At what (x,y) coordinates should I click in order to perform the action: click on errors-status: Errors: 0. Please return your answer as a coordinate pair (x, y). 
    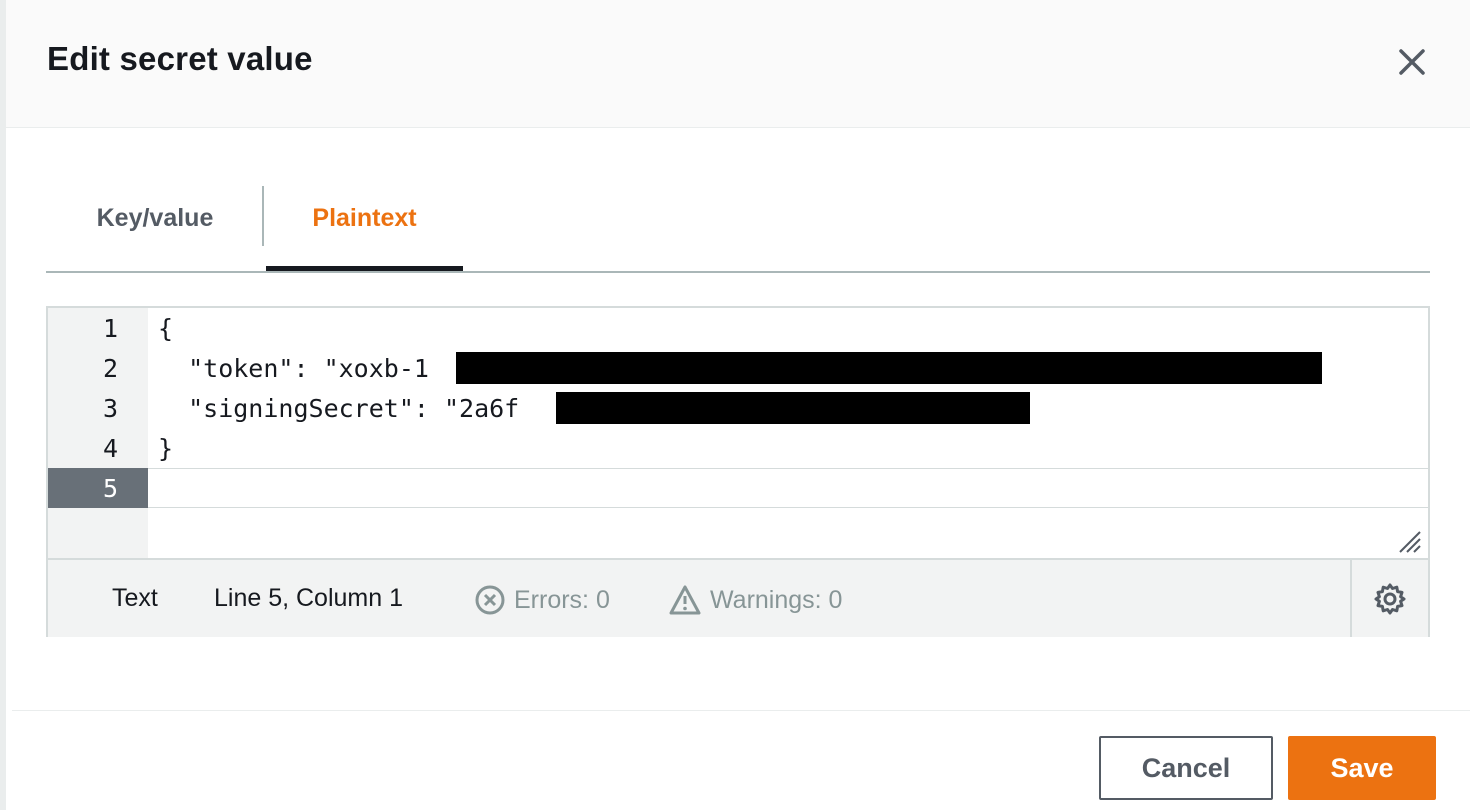
    Looking at the image, I should click on (542, 600).